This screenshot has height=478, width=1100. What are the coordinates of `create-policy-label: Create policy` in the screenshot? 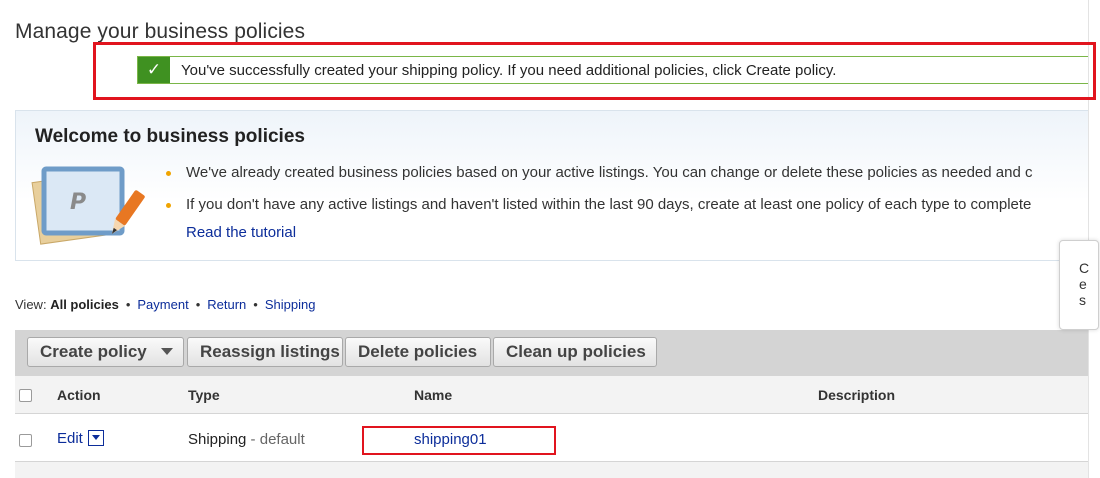 It's located at (93, 351).